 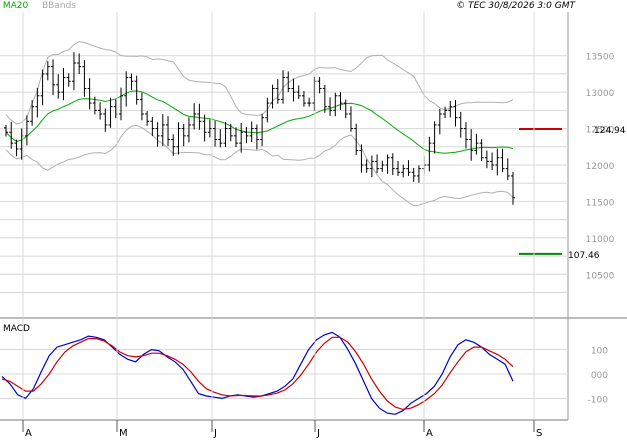 I want to click on source-timestamp: © TEC 30/8/2026 3:0 GMT, so click(x=515, y=6).